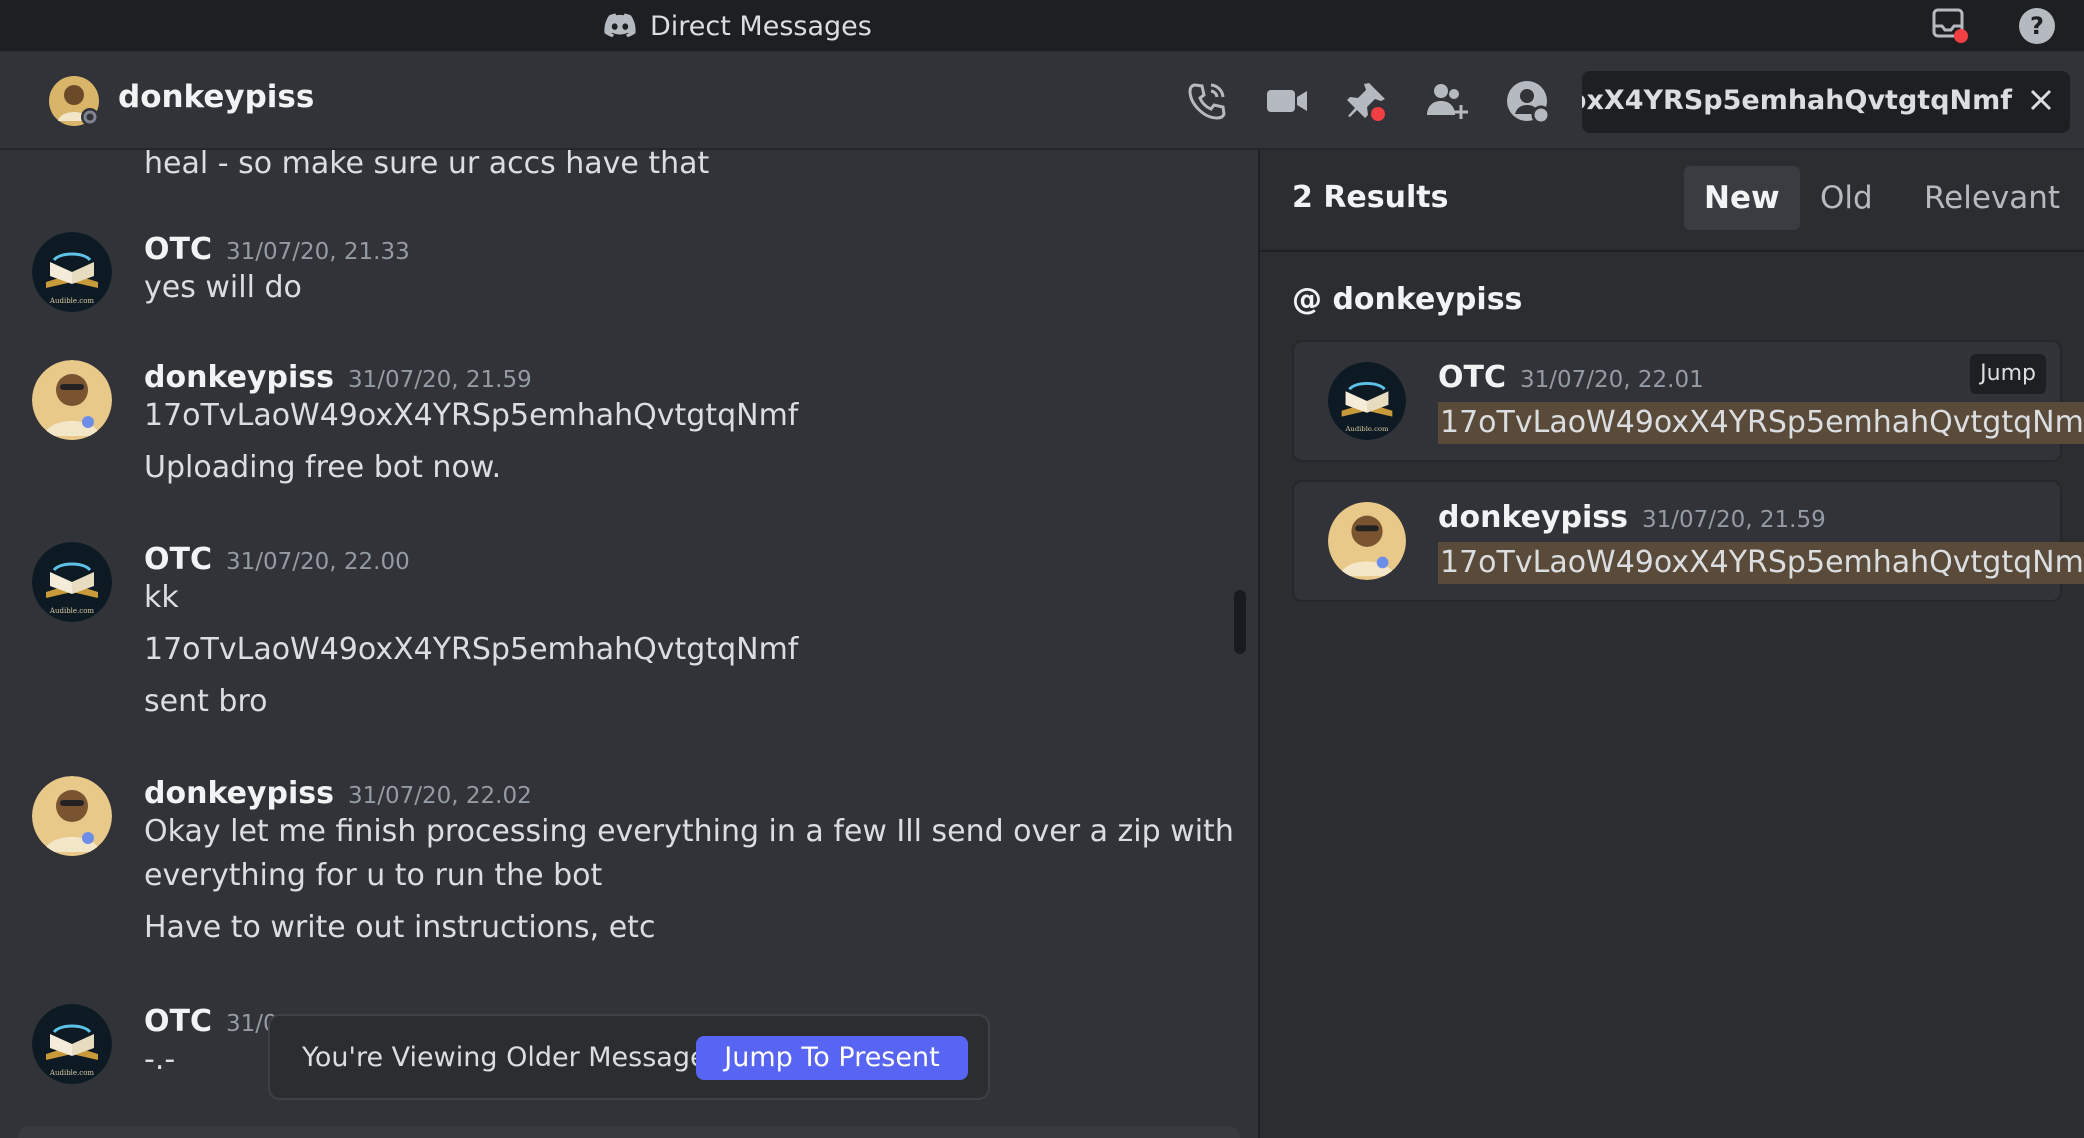 The height and width of the screenshot is (1138, 2084). I want to click on scrollbar, so click(1240, 622).